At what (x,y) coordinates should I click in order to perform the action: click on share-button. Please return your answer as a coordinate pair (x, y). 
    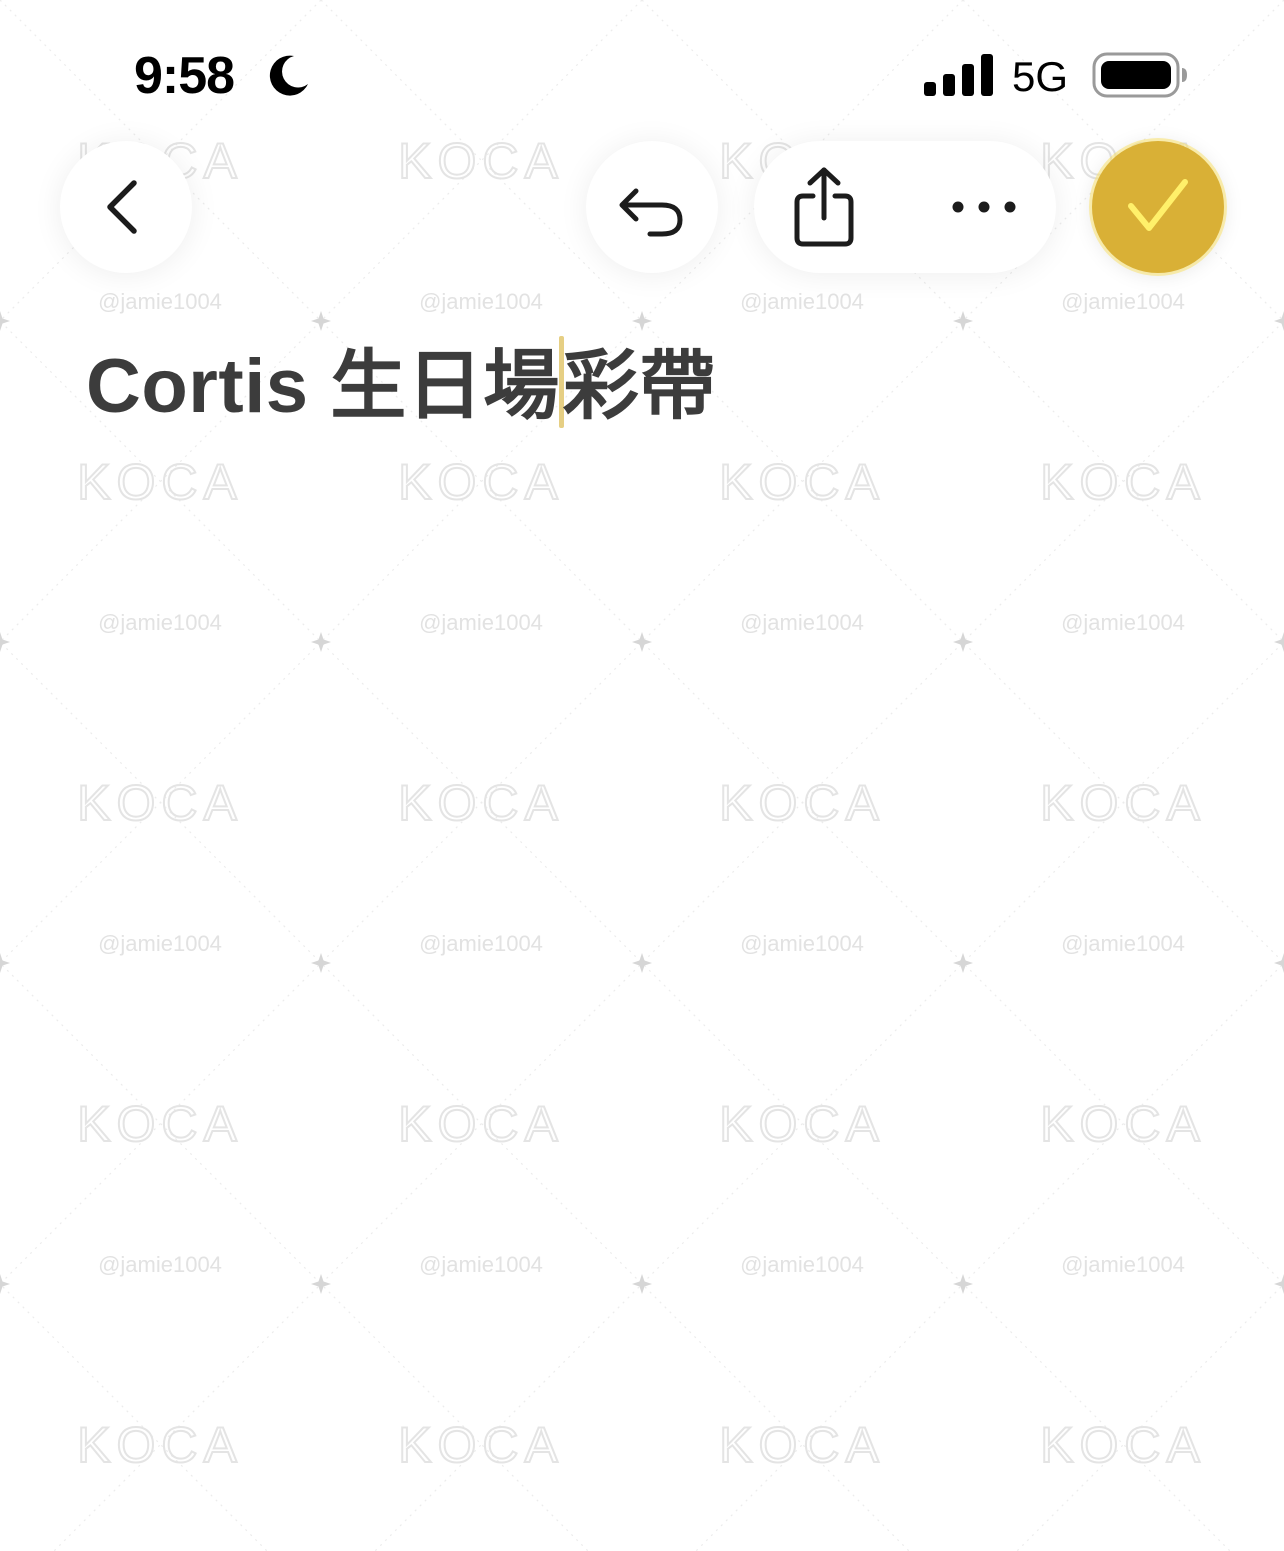
    Looking at the image, I should click on (824, 207).